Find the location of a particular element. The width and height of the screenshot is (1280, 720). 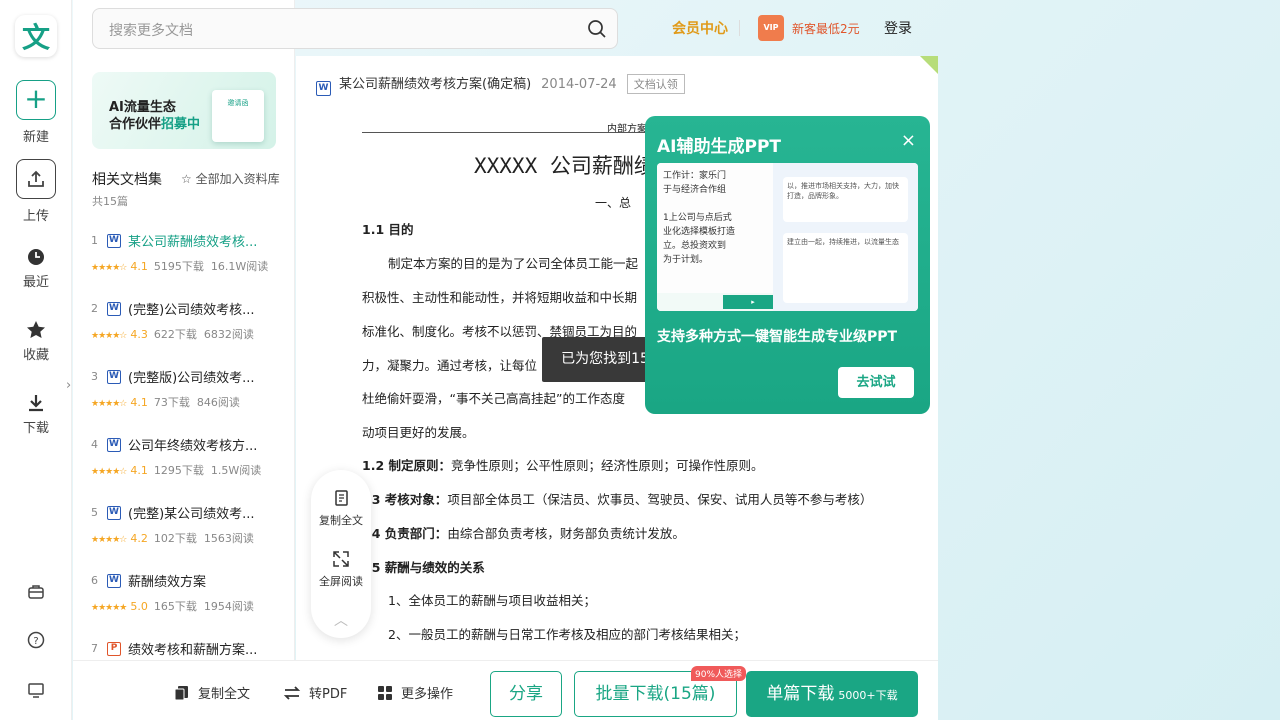

rail-recent-label: 最近 is located at coordinates (35, 282).